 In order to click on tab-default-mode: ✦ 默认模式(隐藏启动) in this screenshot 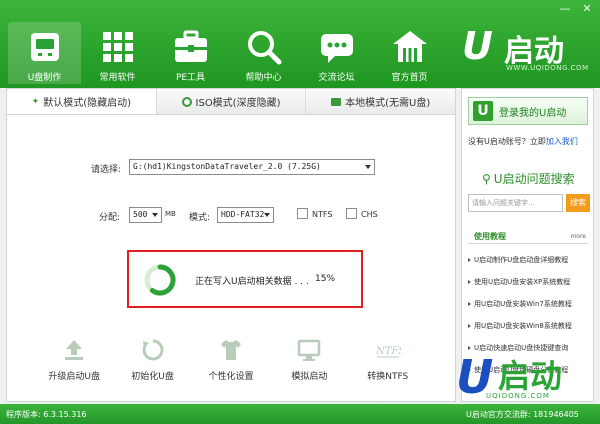, I will do `click(82, 101)`.